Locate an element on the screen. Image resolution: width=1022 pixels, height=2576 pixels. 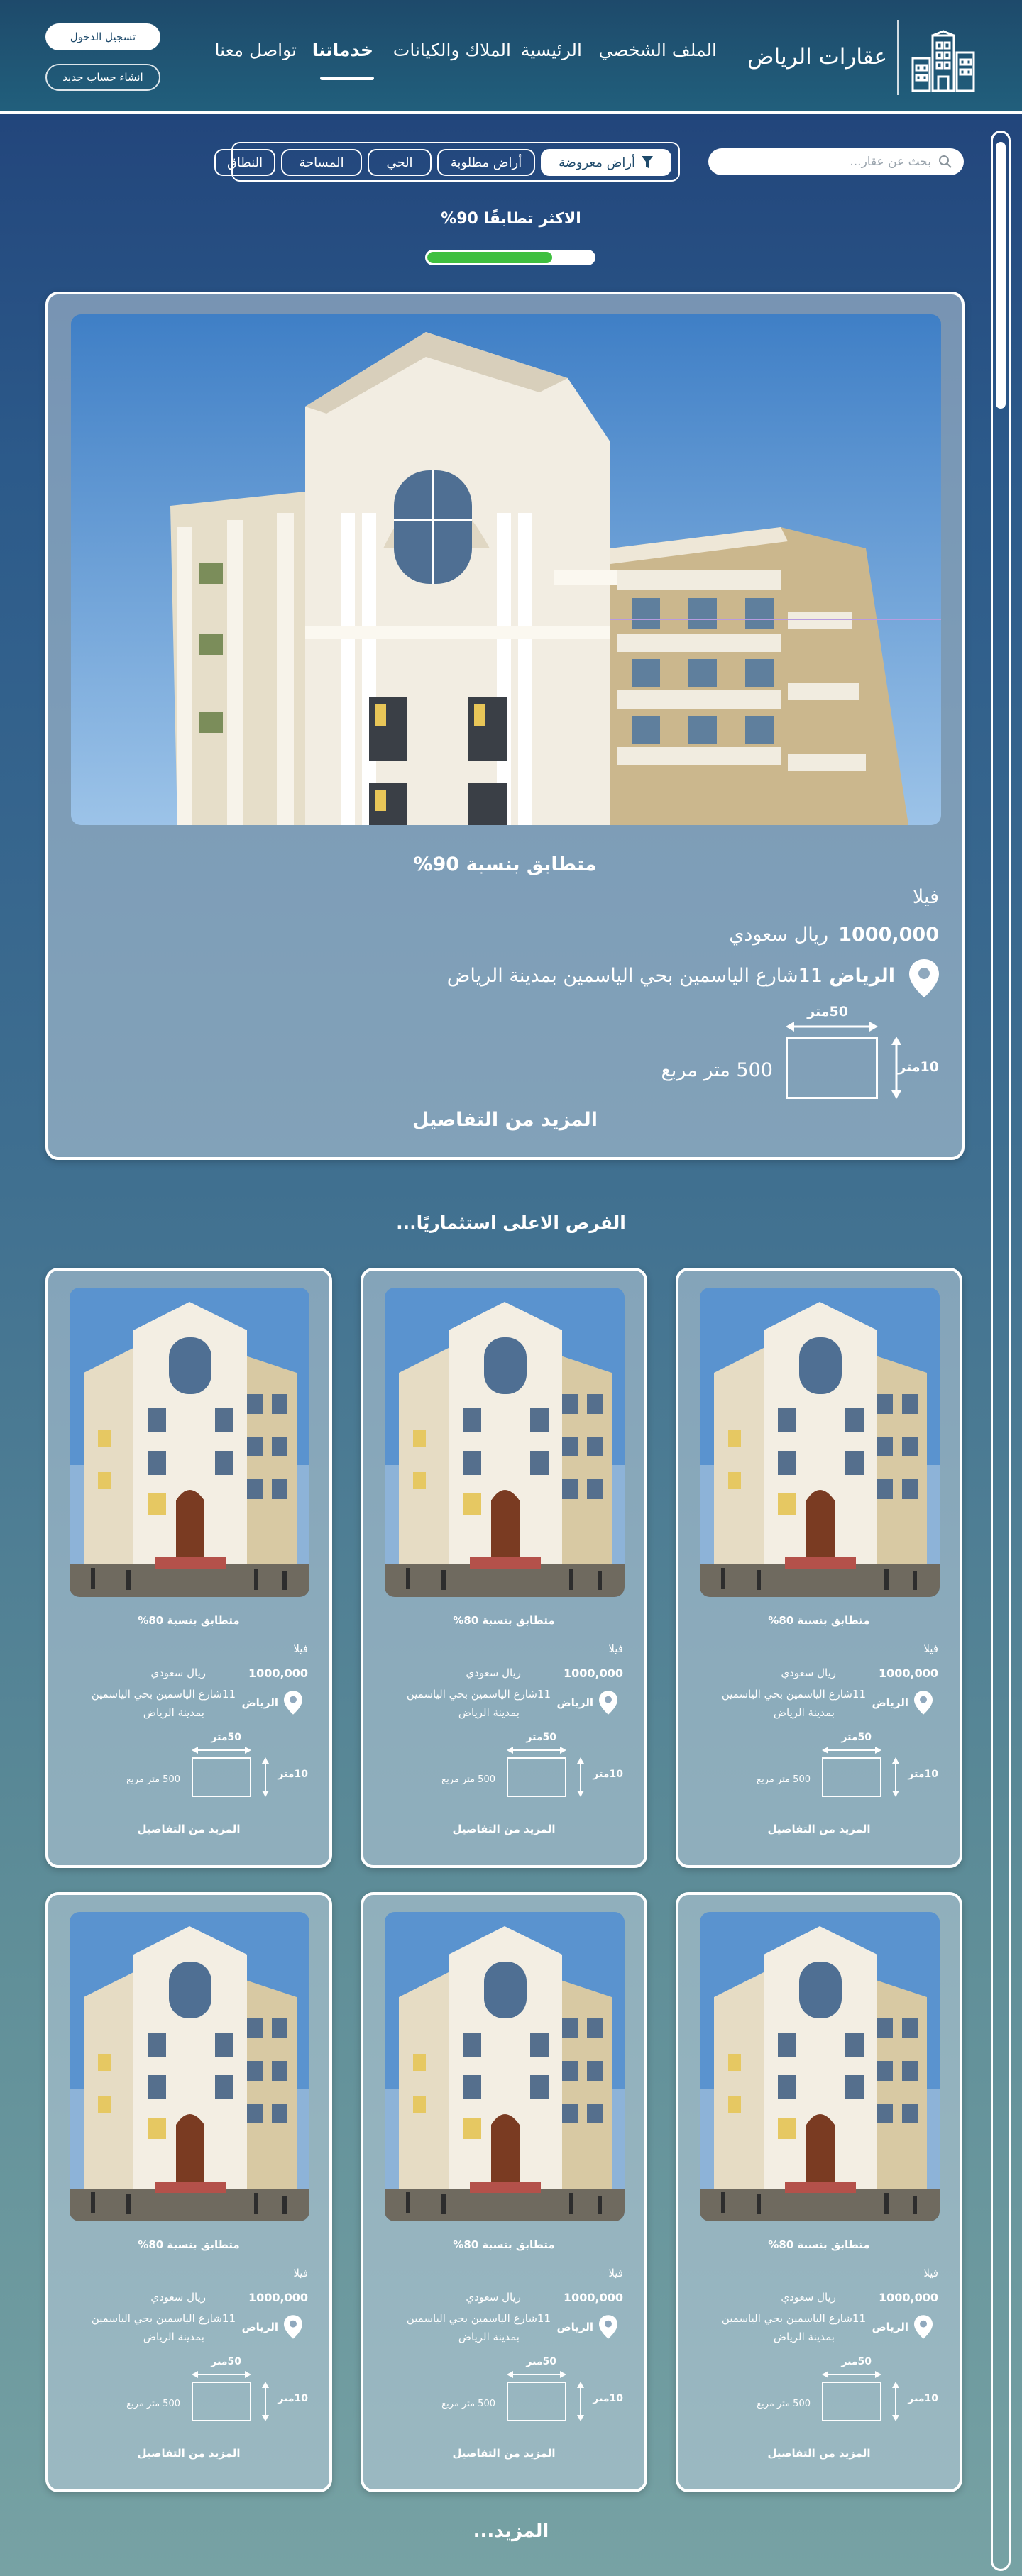
nav-contact: تواصل معنا is located at coordinates (255, 50).